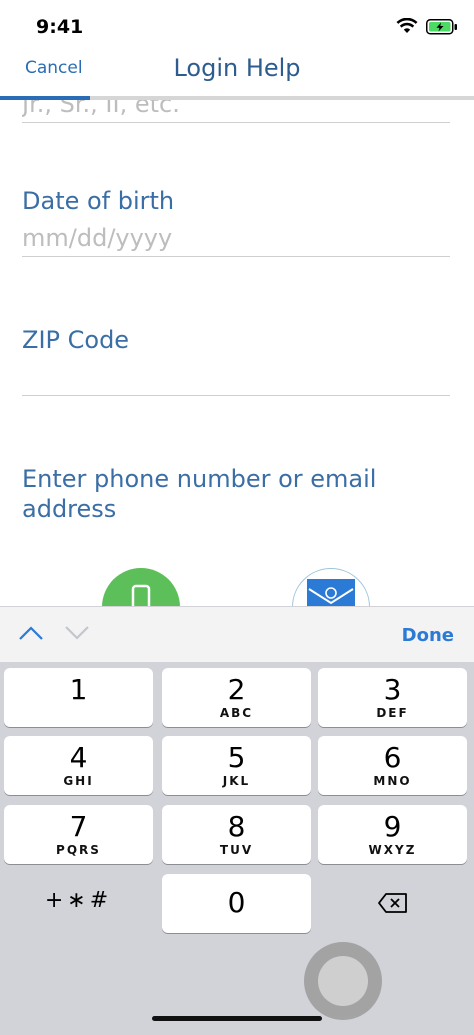  Describe the element at coordinates (392, 689) in the screenshot. I see `key-number: 3` at that location.